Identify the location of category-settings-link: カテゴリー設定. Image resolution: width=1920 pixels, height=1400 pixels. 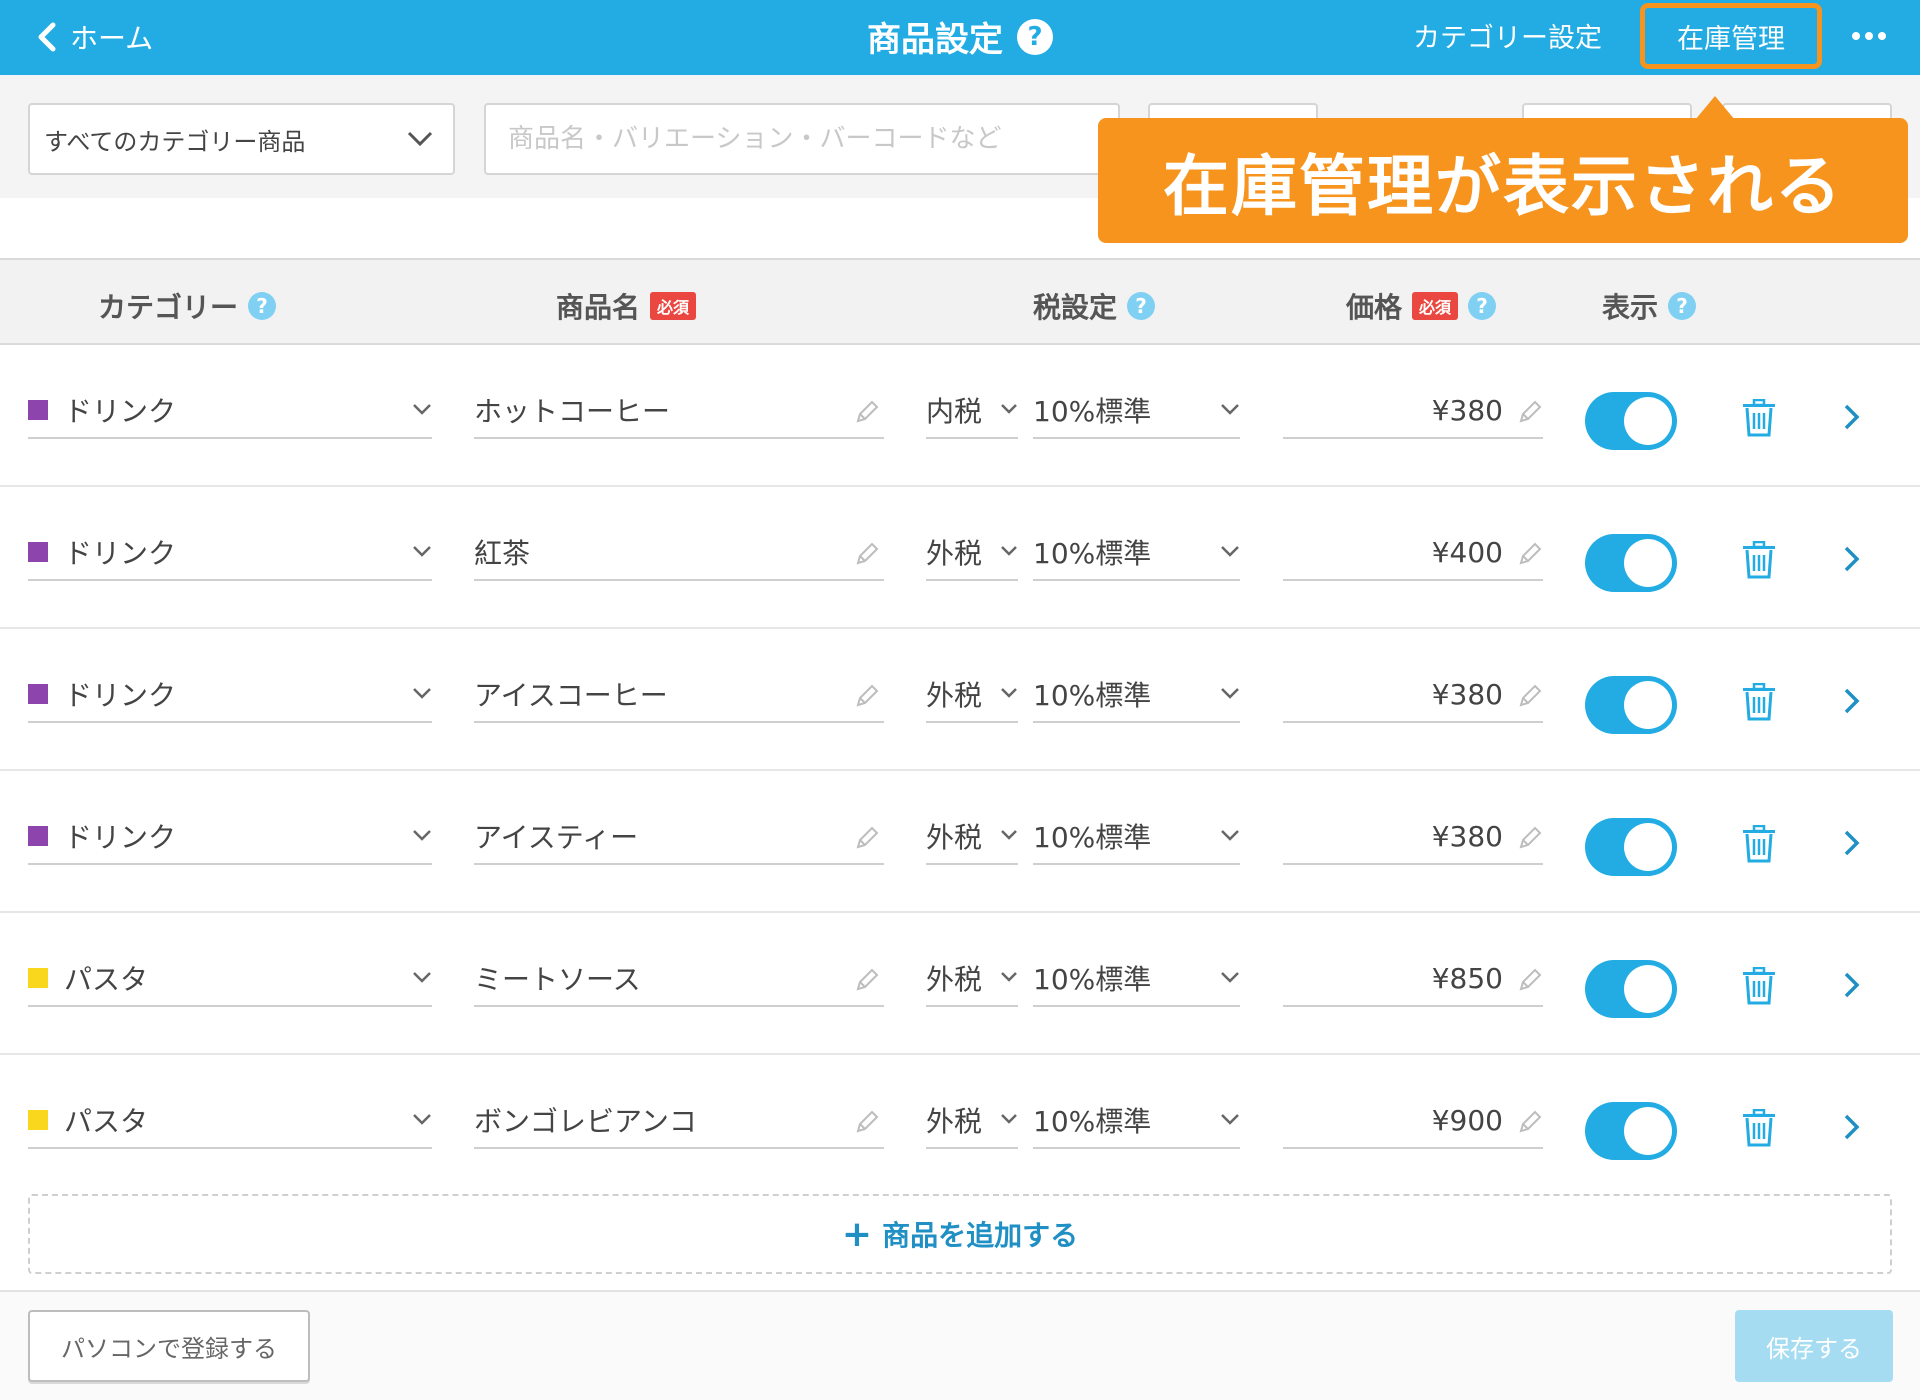
(1507, 35).